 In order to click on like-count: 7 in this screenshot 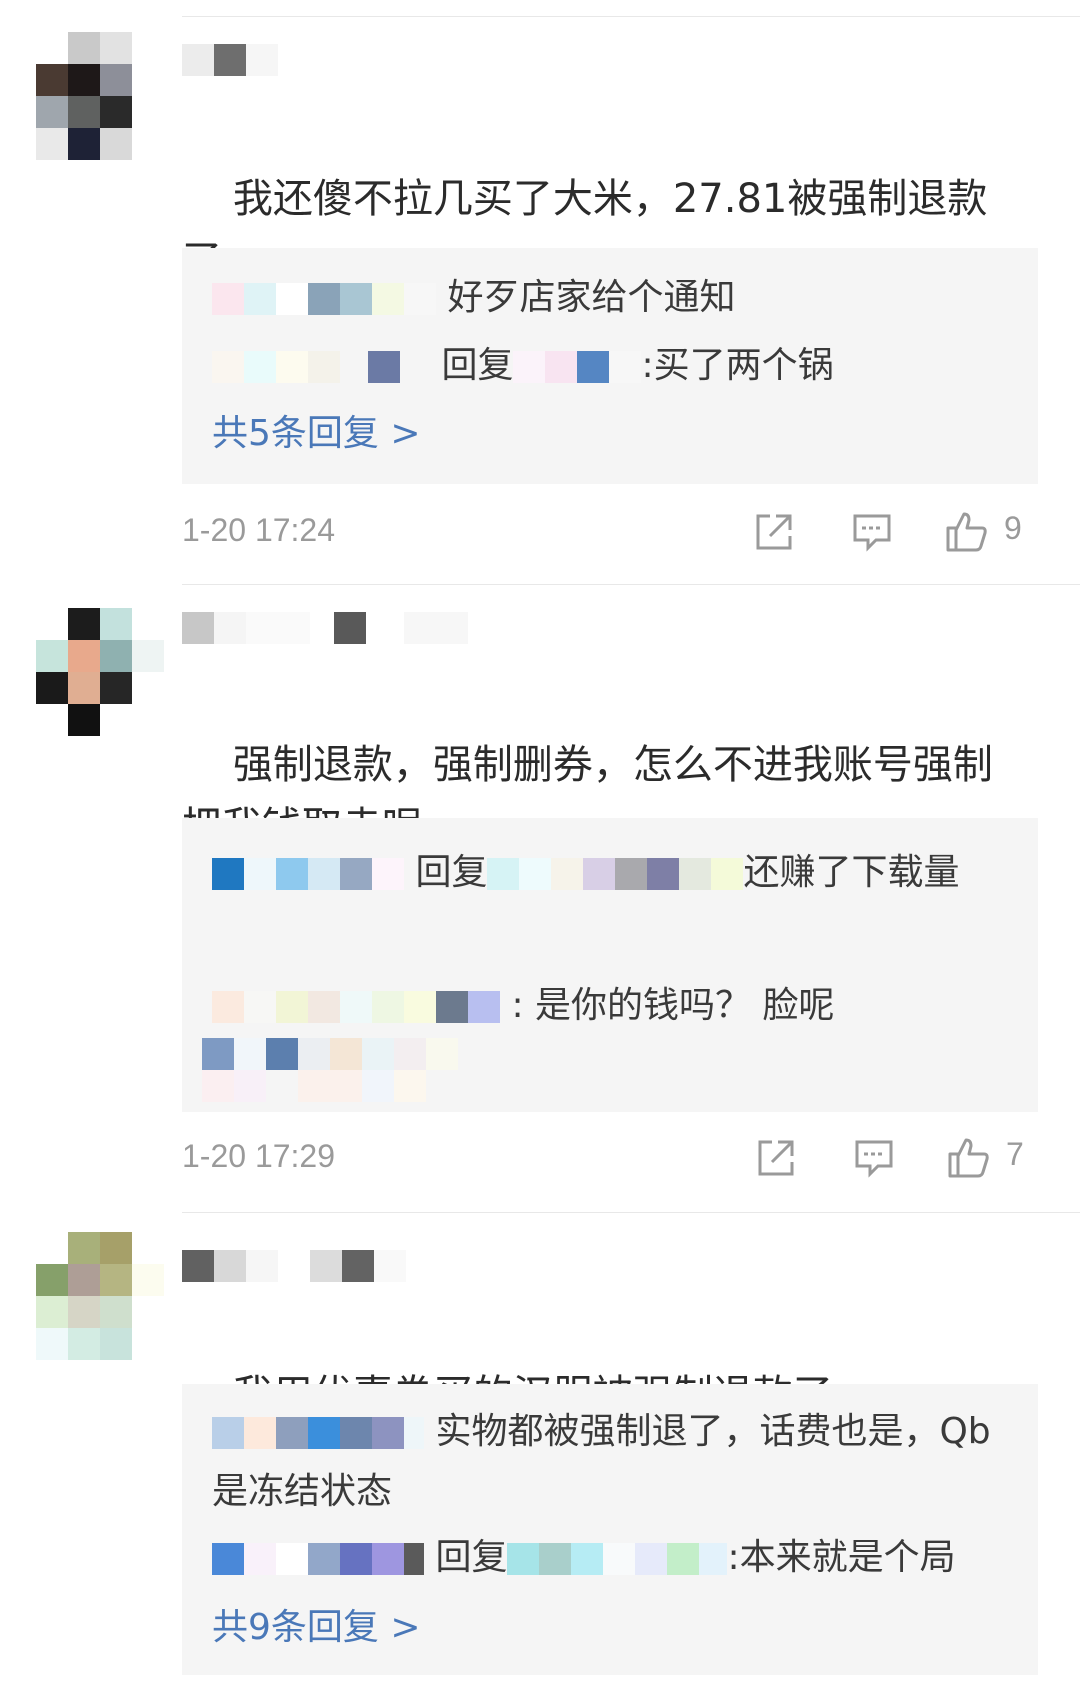, I will do `click(1015, 1154)`.